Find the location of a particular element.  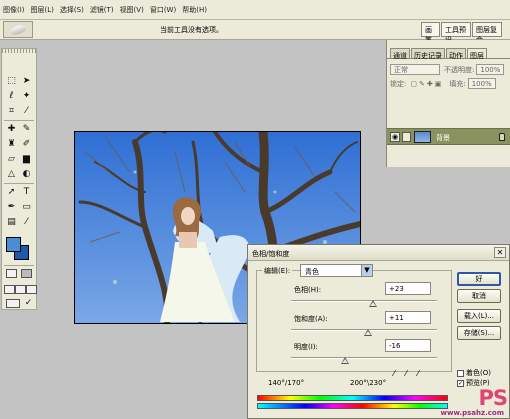

eyedropper-plus-icon: ⁄ is located at coordinates (406, 374).